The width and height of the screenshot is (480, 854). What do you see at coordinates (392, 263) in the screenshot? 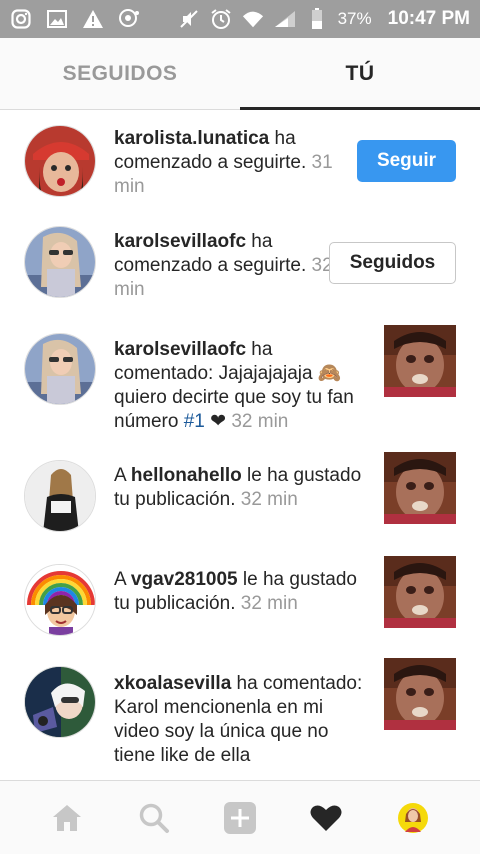
I see `following-button: Seguidos` at bounding box center [392, 263].